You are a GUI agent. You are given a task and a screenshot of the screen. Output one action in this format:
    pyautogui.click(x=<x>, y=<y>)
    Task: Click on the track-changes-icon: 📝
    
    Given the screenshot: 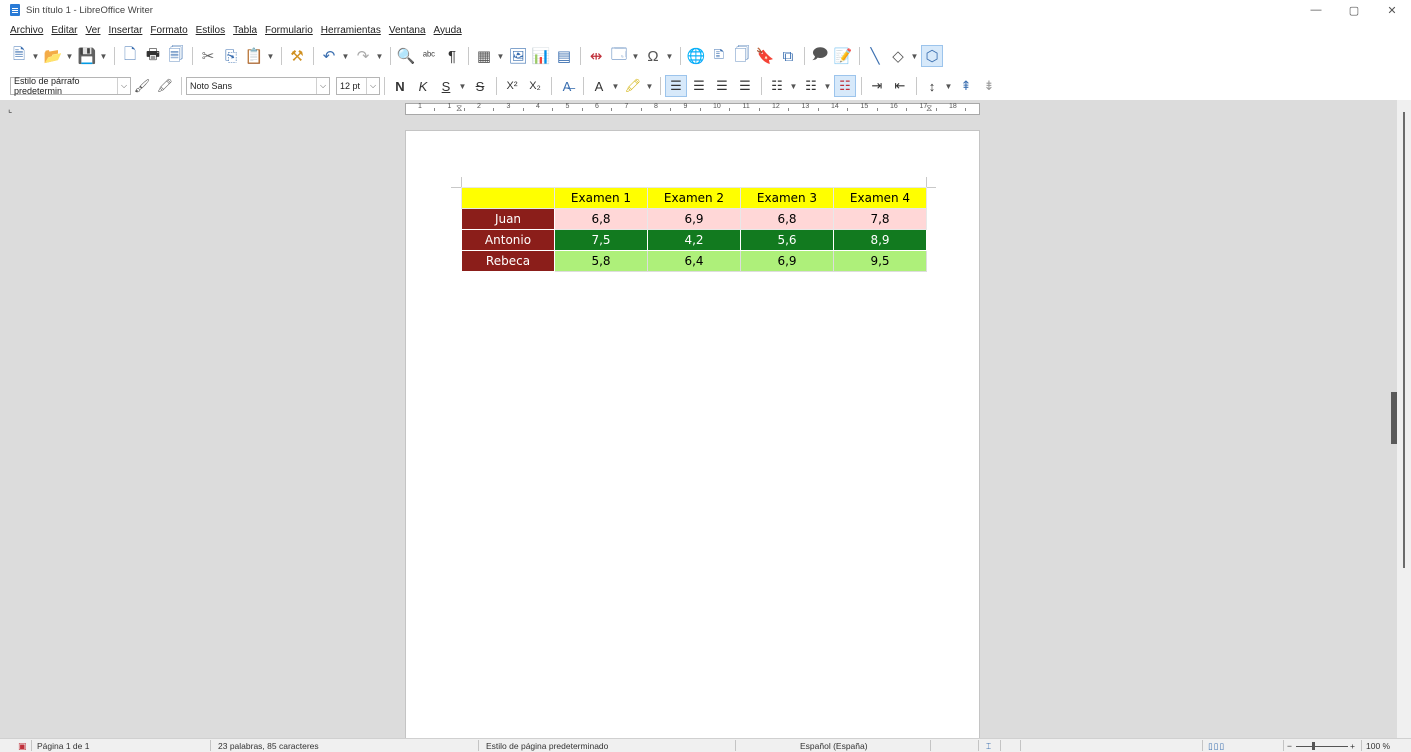 What is the action you would take?
    pyautogui.click(x=843, y=56)
    